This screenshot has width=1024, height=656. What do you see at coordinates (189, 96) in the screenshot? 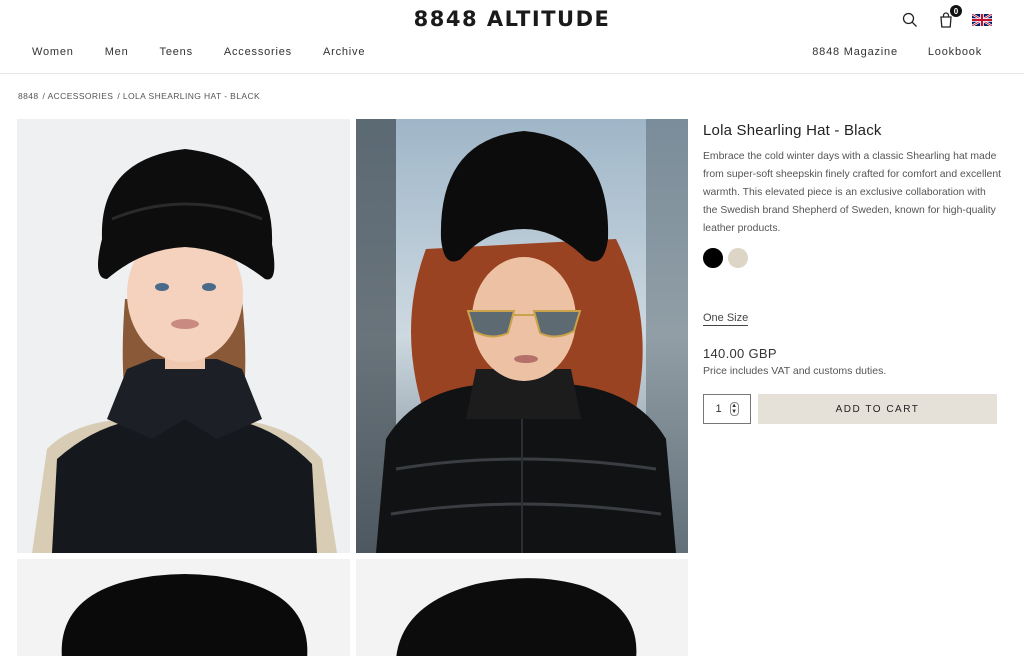
I see `breadcrumb-current: / LOLA SHEARLING HAT - BLACK` at bounding box center [189, 96].